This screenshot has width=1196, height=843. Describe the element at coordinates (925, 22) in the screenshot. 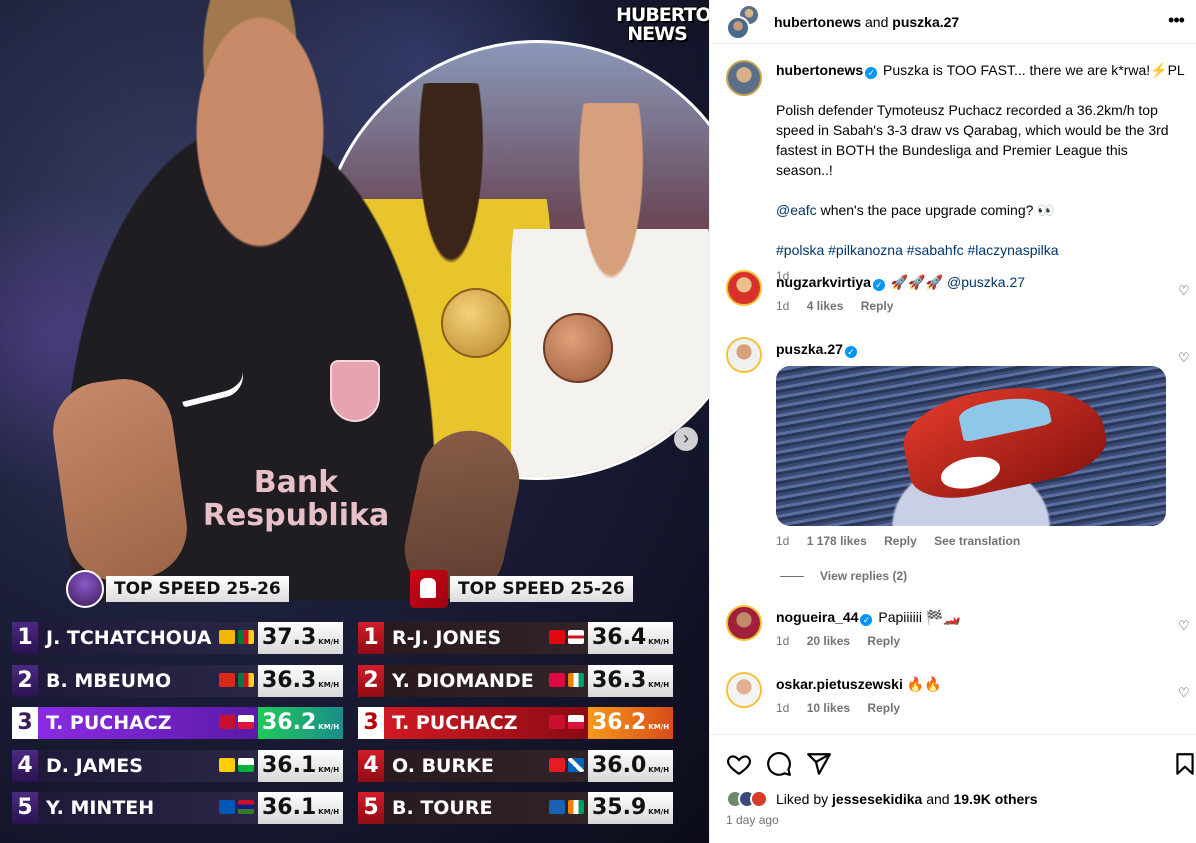

I see `coauthor-username: puszka.27` at that location.